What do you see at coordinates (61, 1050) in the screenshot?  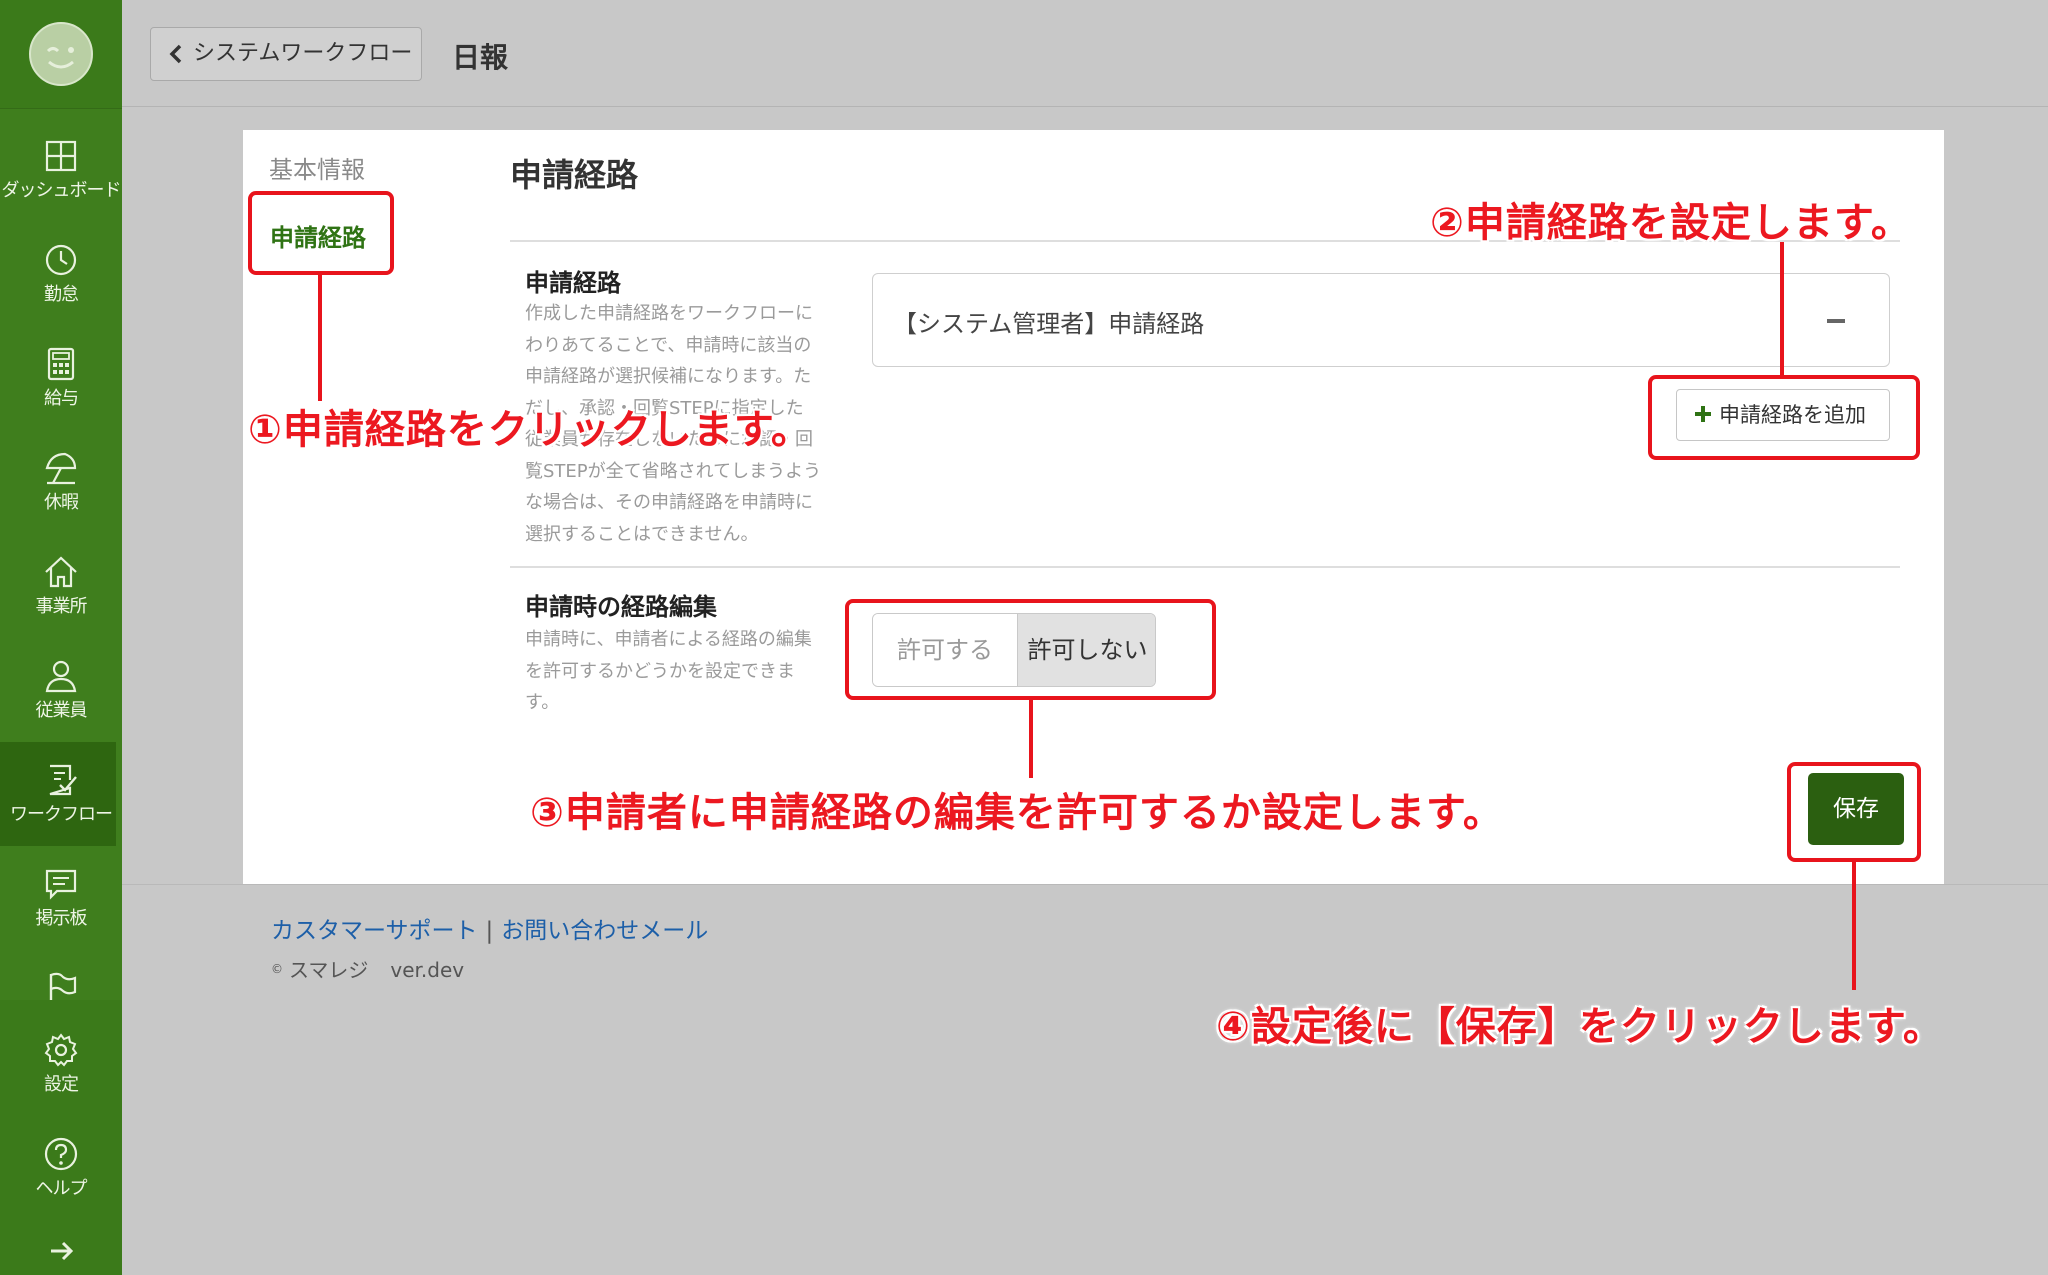 I see `gear-icon` at bounding box center [61, 1050].